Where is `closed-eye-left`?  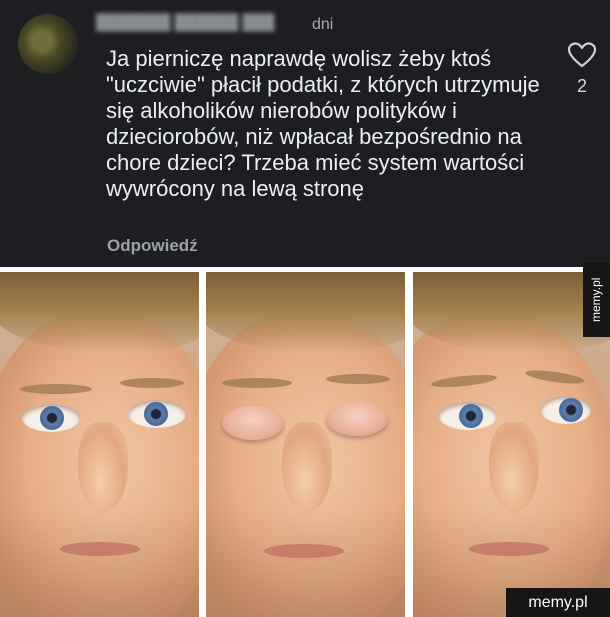
closed-eye-left is located at coordinates (253, 423).